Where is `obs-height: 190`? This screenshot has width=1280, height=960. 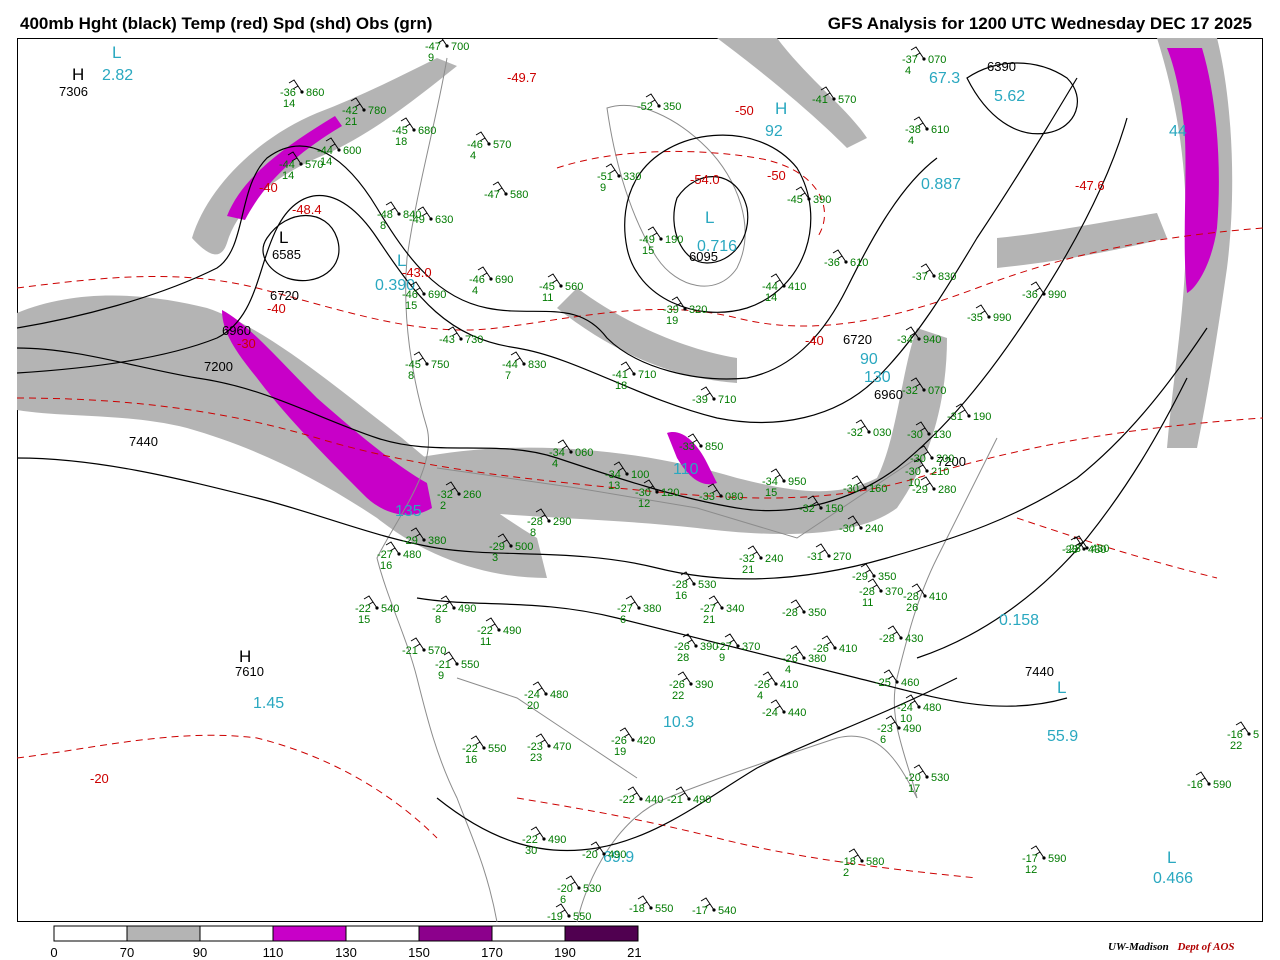 obs-height: 190 is located at coordinates (982, 417).